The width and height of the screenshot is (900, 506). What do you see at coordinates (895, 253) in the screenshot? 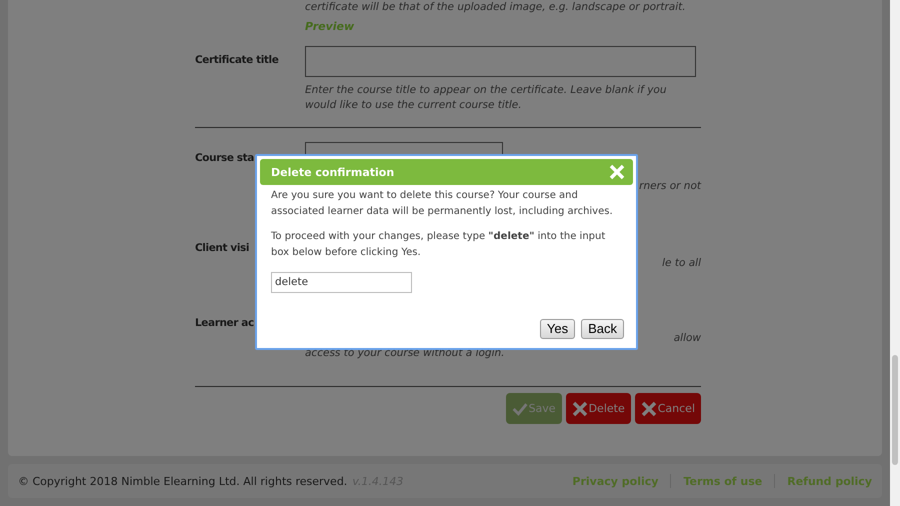
I see `scrollbar` at bounding box center [895, 253].